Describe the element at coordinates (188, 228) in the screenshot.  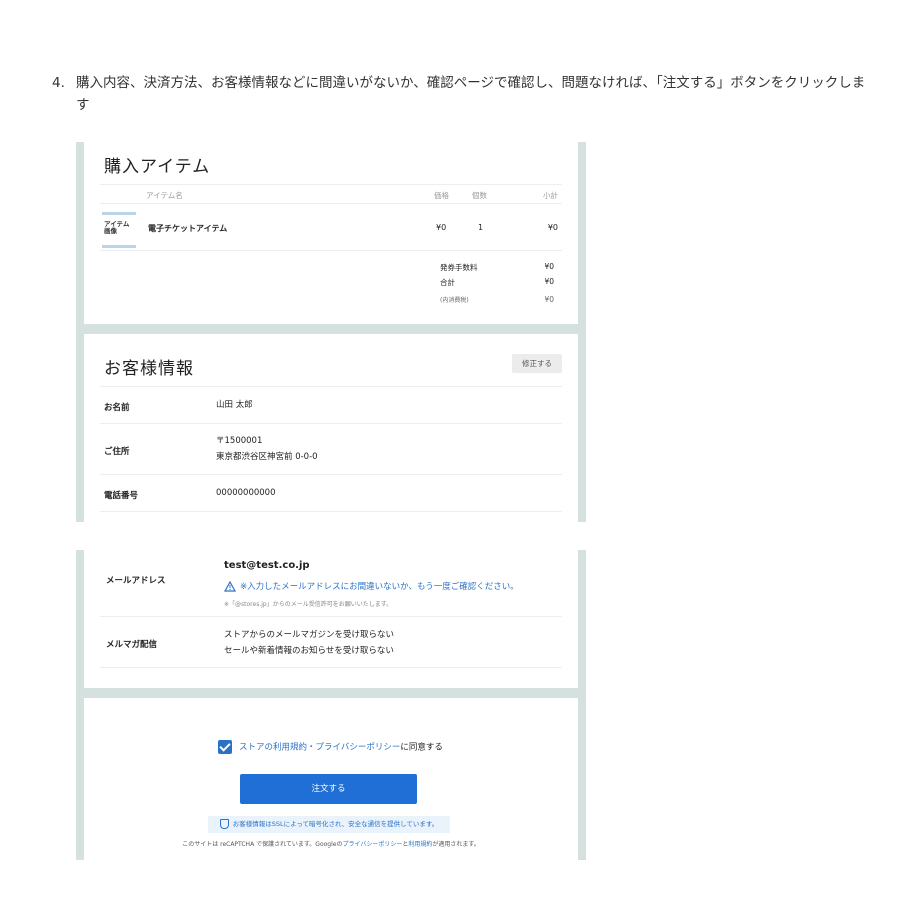
I see `item-name: 電子チケットアイテム` at that location.